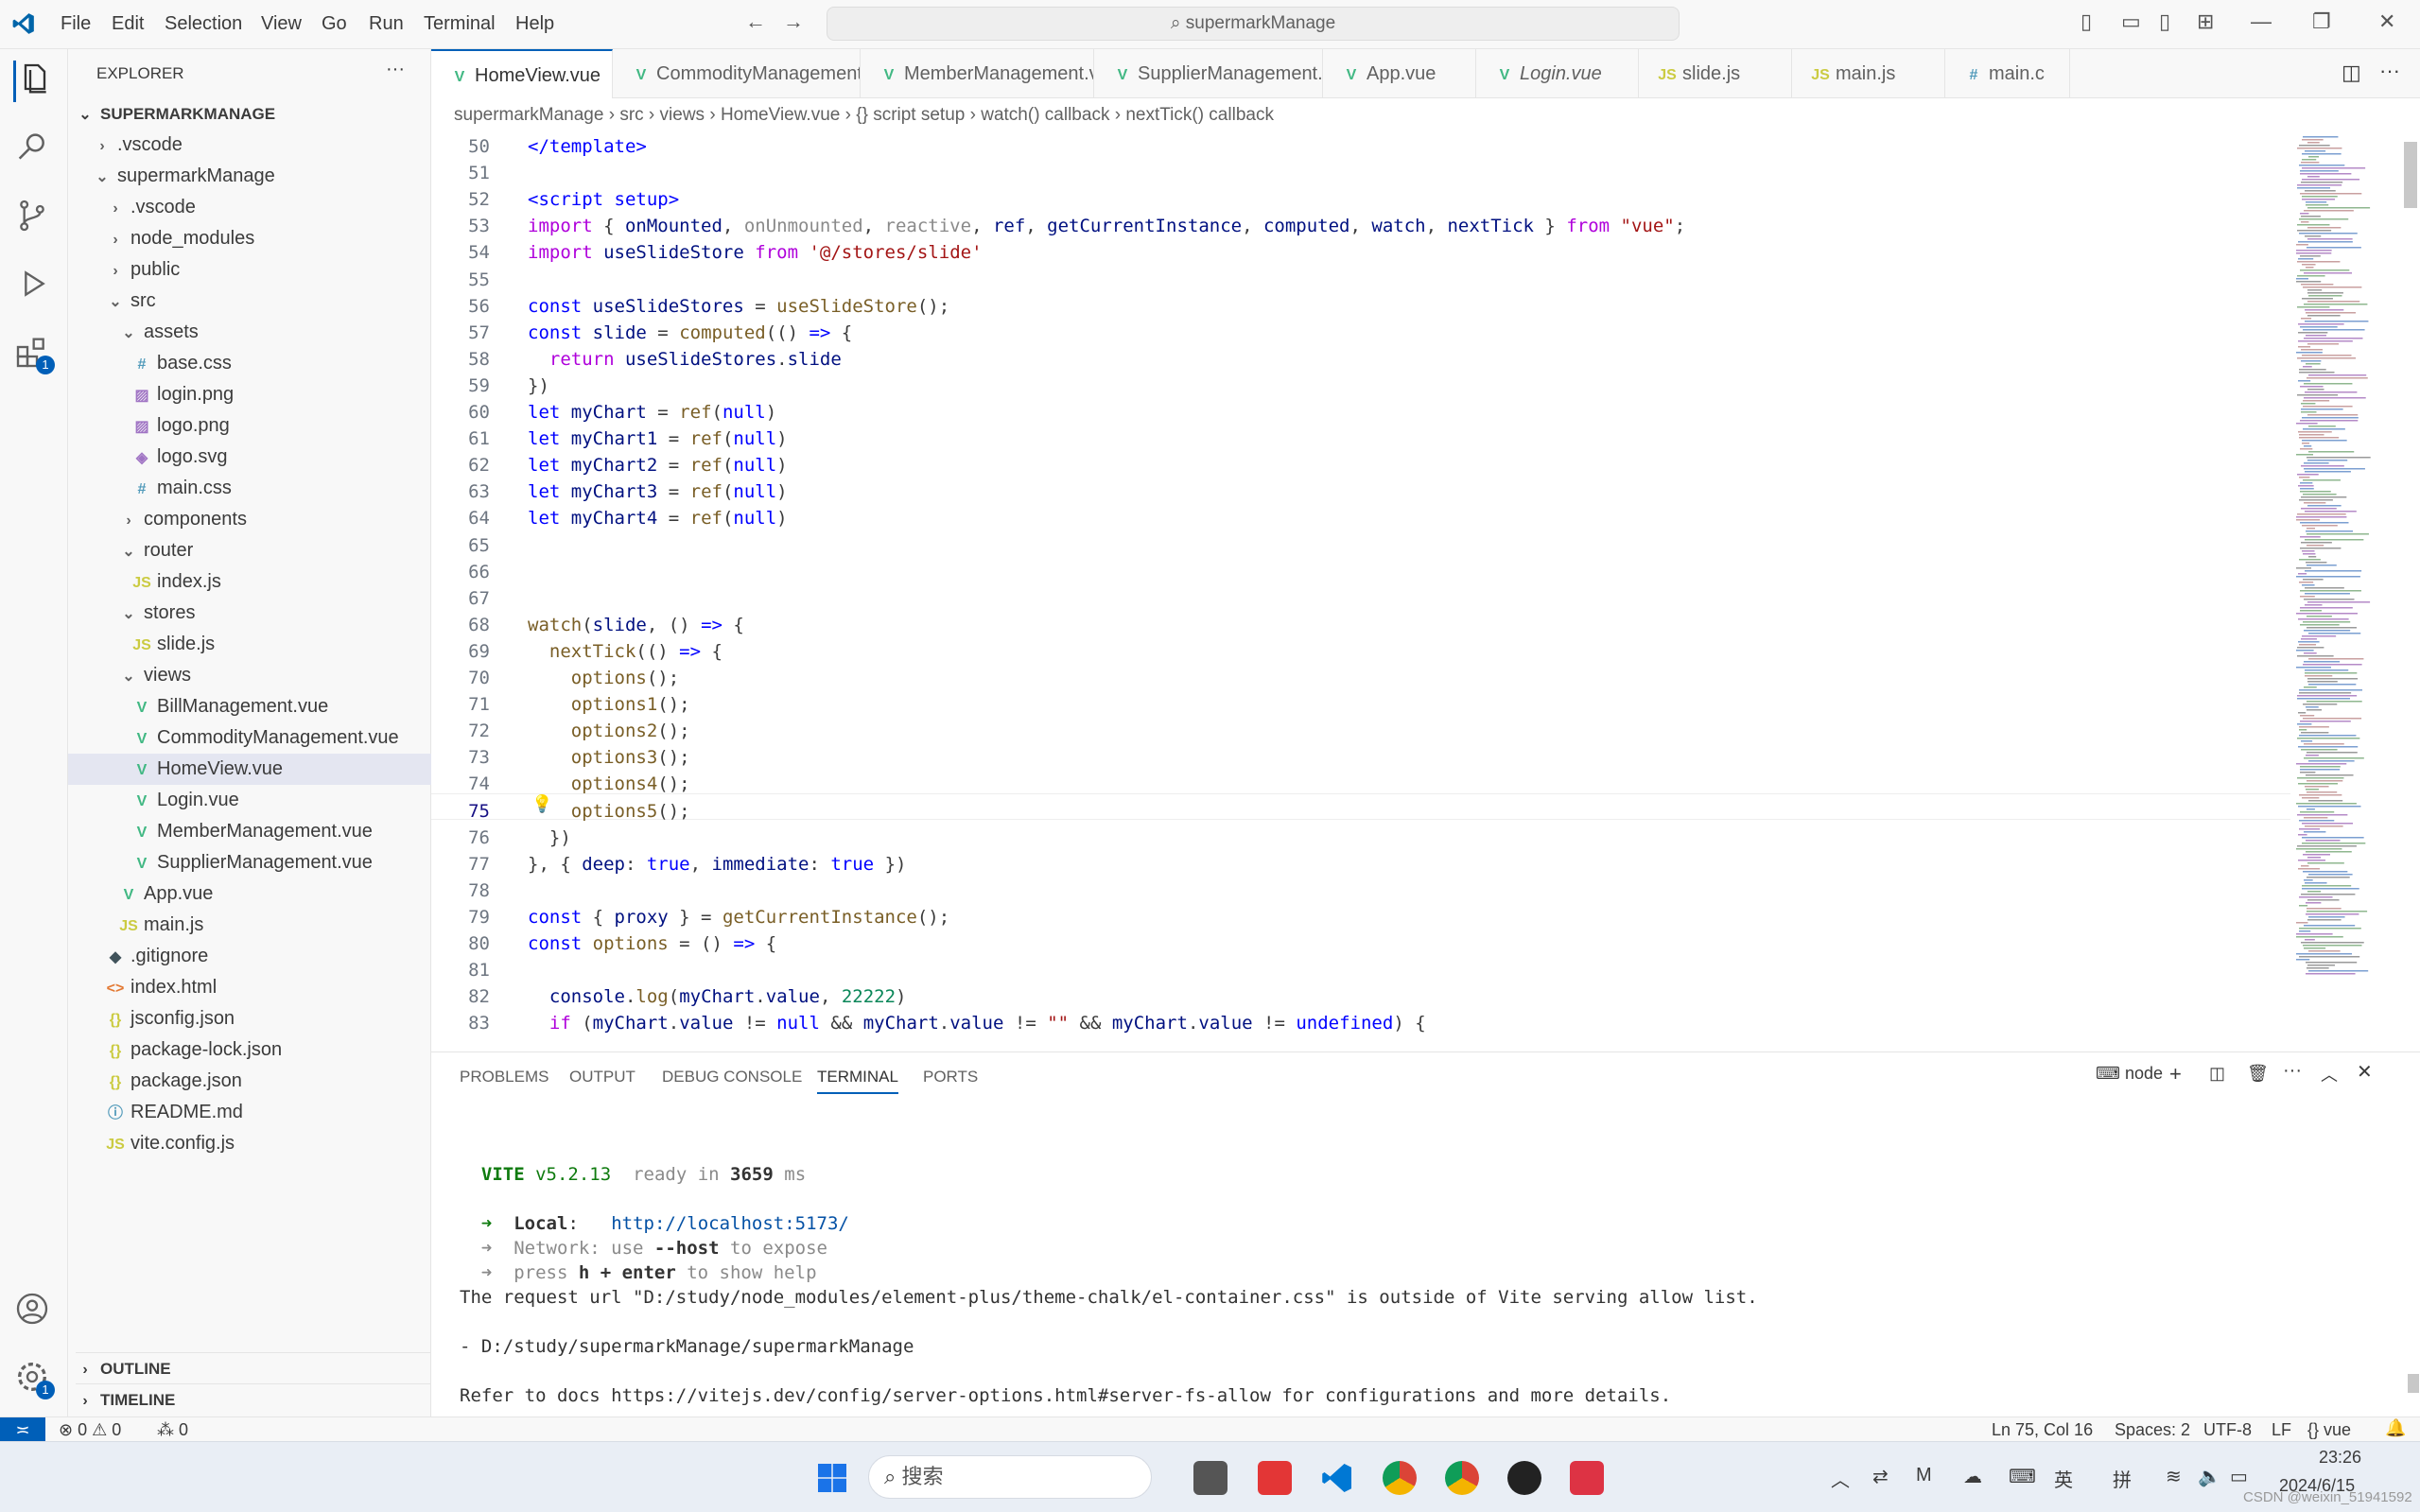 The width and height of the screenshot is (2420, 1512). What do you see at coordinates (737, 73) in the screenshot?
I see `tab-commoditymanagement-vue: V CommodityManagement.vue` at bounding box center [737, 73].